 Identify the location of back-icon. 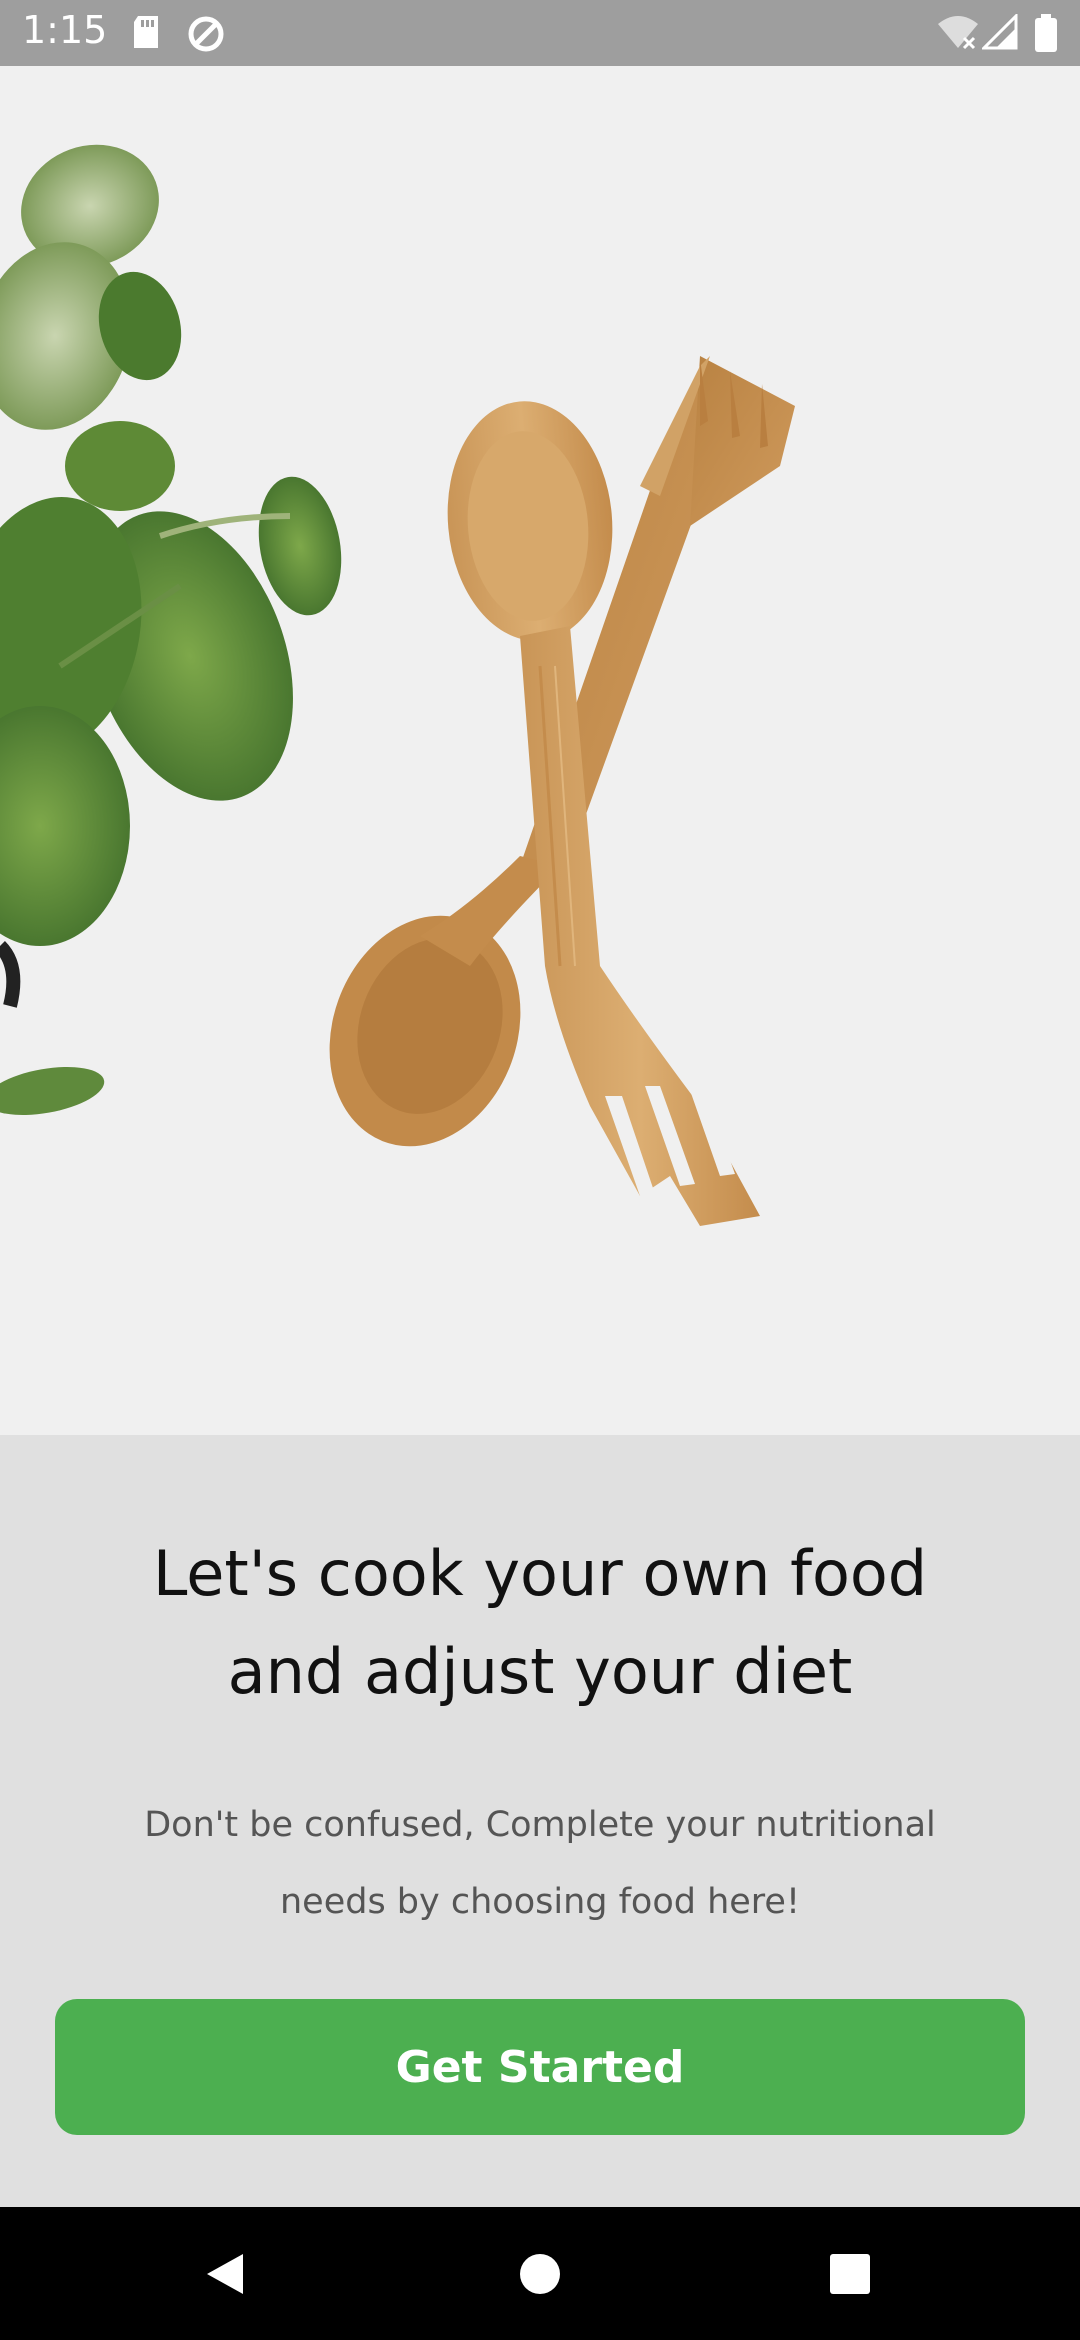
(225, 2273).